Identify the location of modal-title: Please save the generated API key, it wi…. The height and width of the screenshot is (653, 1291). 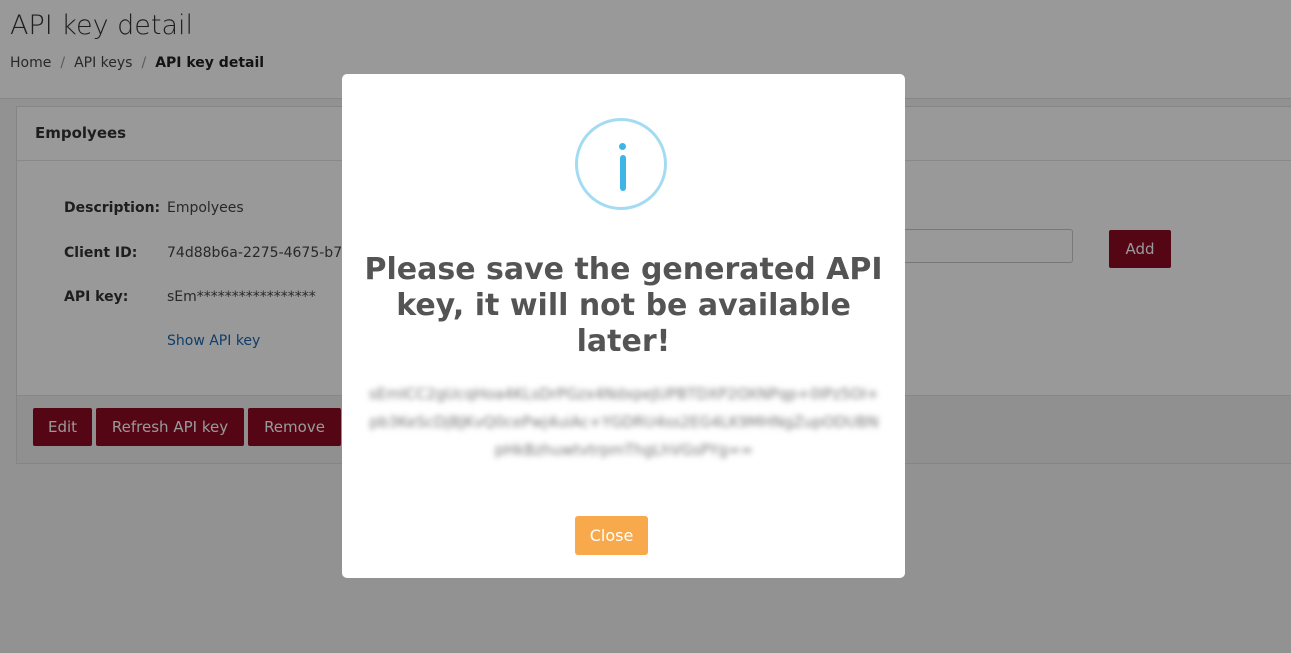
(623, 305).